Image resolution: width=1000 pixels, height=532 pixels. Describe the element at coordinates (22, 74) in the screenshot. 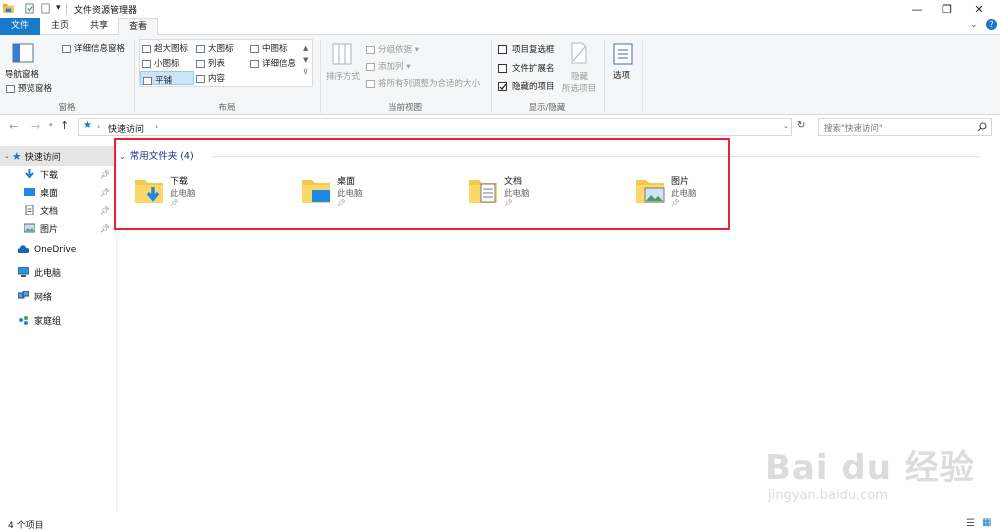

I see `navigation-pane-button: 导航窗格` at that location.